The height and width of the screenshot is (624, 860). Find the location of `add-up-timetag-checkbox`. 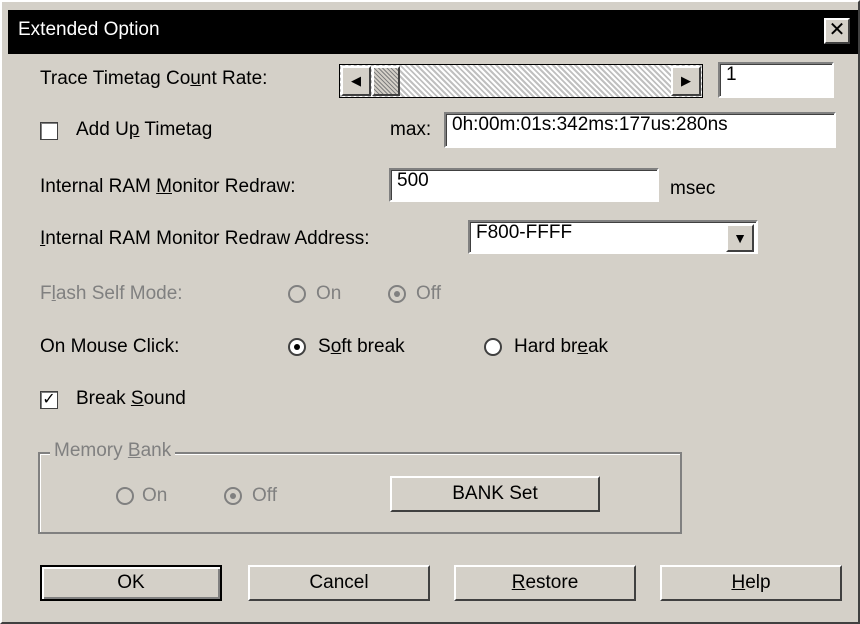

add-up-timetag-checkbox is located at coordinates (49, 131).